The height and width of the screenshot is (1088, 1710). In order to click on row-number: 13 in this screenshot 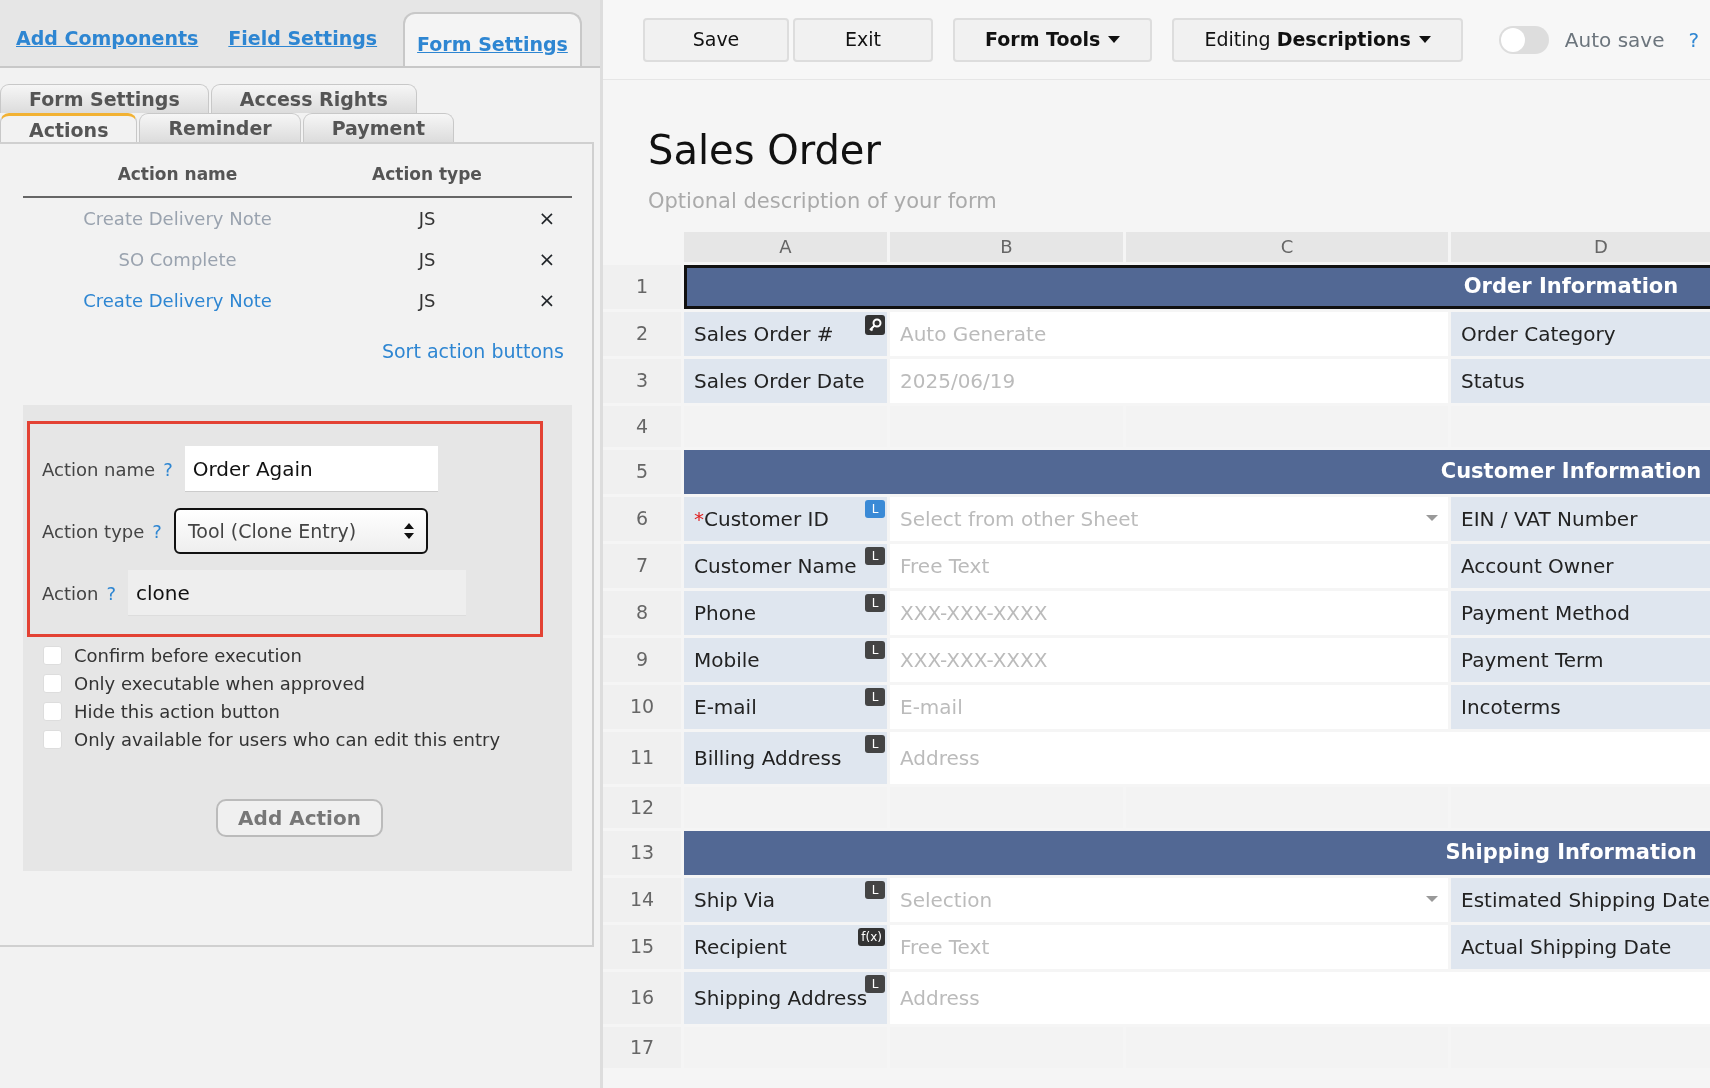, I will do `click(642, 852)`.